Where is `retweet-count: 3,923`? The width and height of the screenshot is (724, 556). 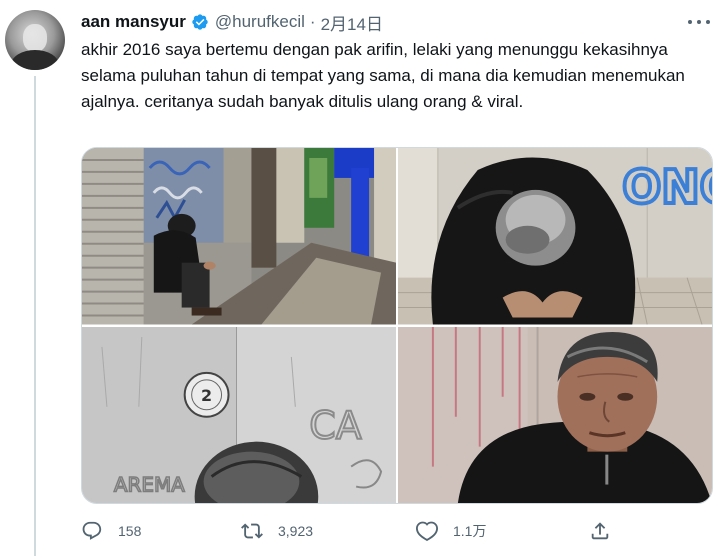 retweet-count: 3,923 is located at coordinates (296, 531).